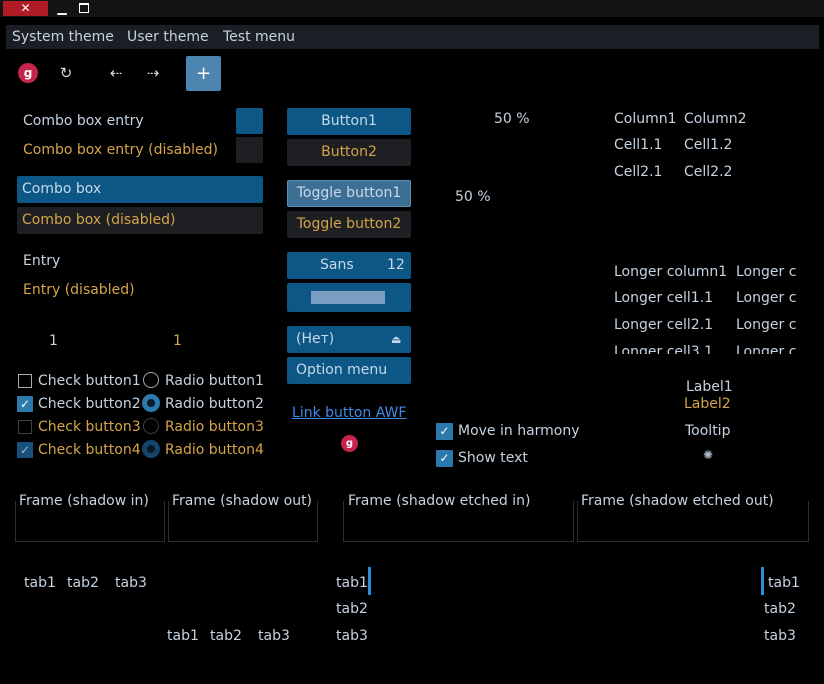 The width and height of the screenshot is (824, 684). What do you see at coordinates (120, 150) in the screenshot?
I see `combo-entry-disabled: Combo box entry (disabled)` at bounding box center [120, 150].